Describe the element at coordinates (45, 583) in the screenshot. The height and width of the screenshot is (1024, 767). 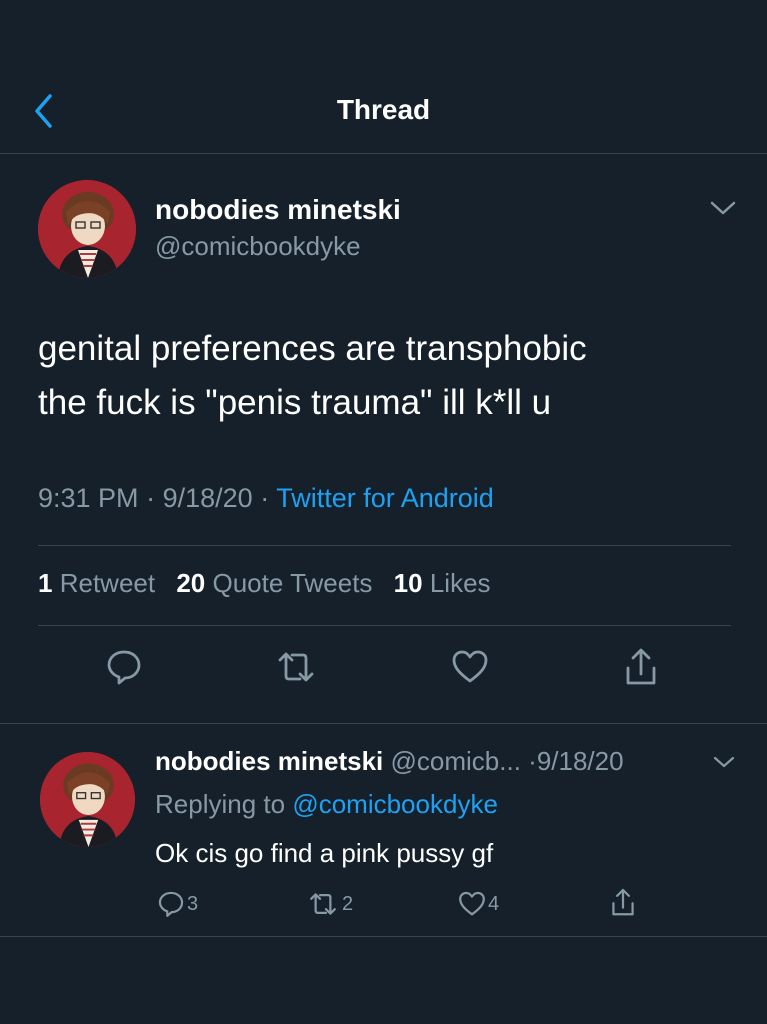
I see `retweets-count: 1` at that location.